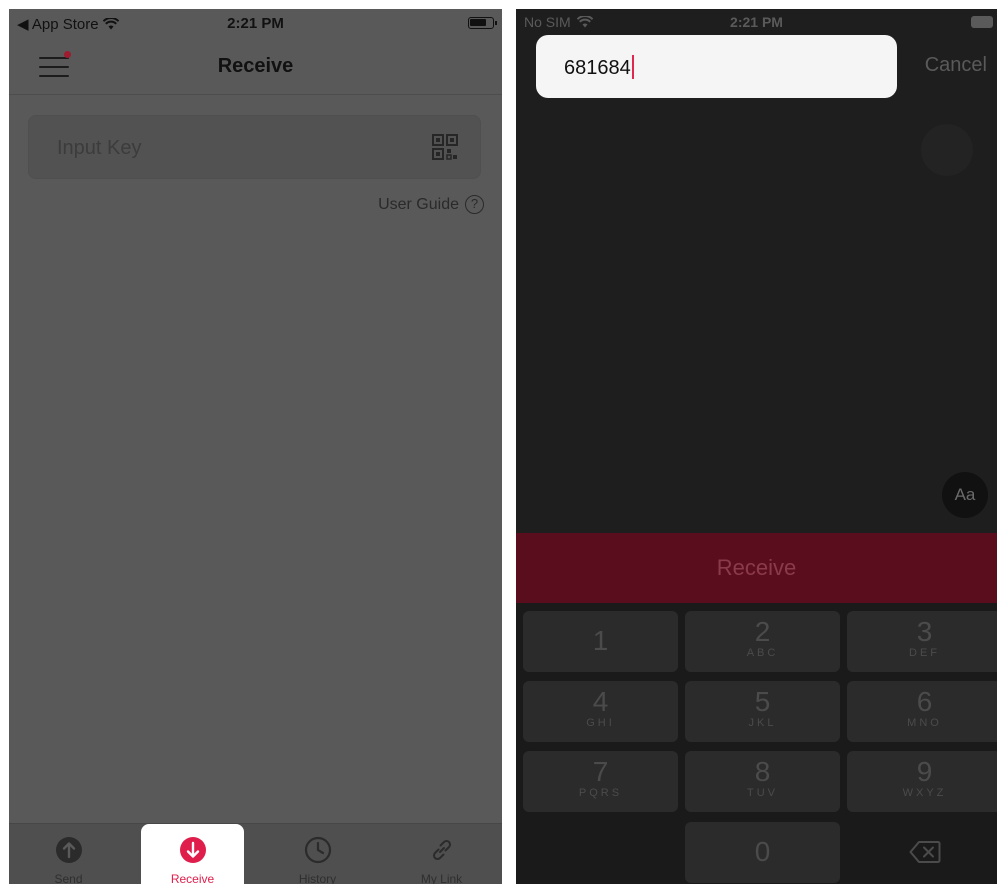  I want to click on key-digit: 1, so click(600, 640).